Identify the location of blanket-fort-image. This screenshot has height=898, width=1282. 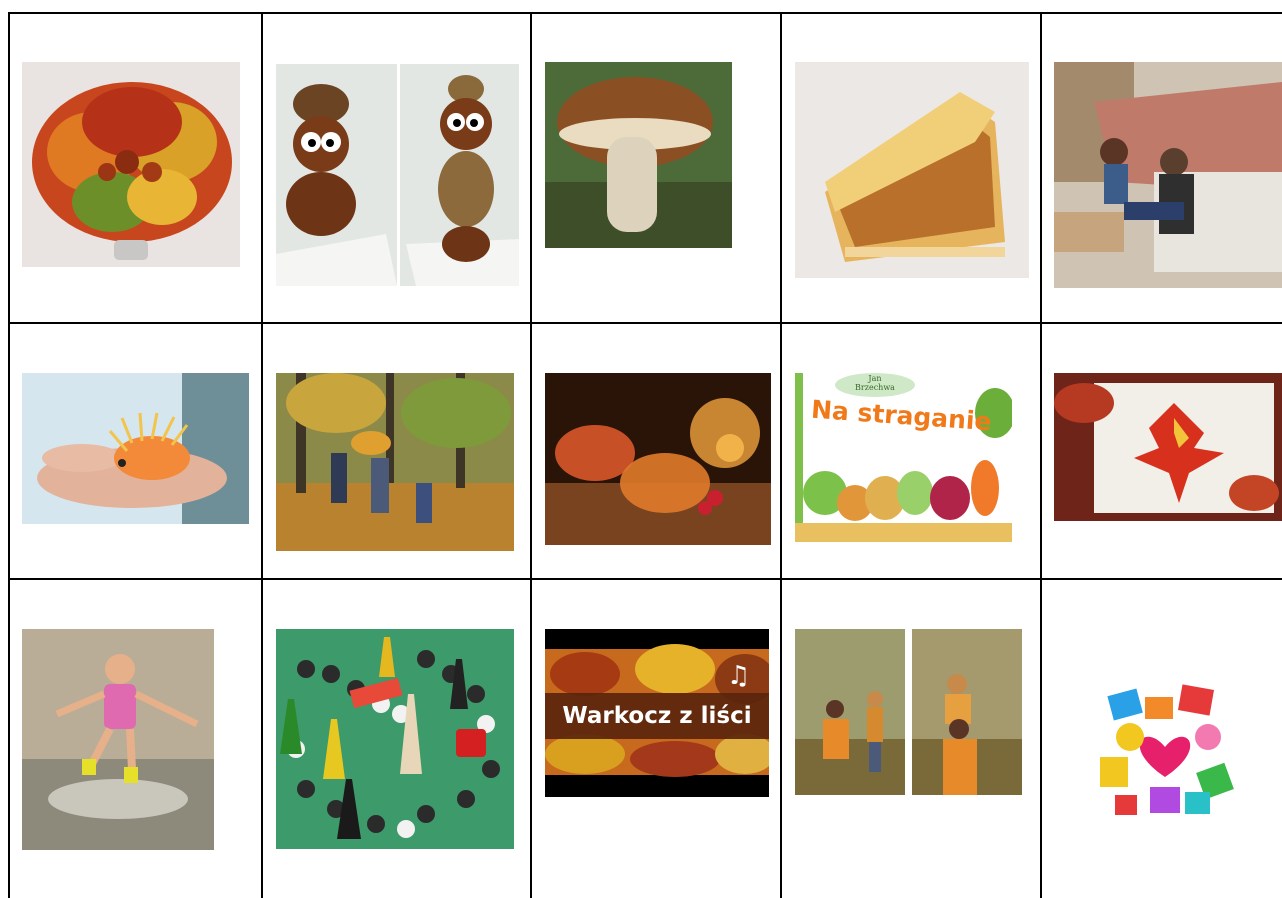
(1168, 175).